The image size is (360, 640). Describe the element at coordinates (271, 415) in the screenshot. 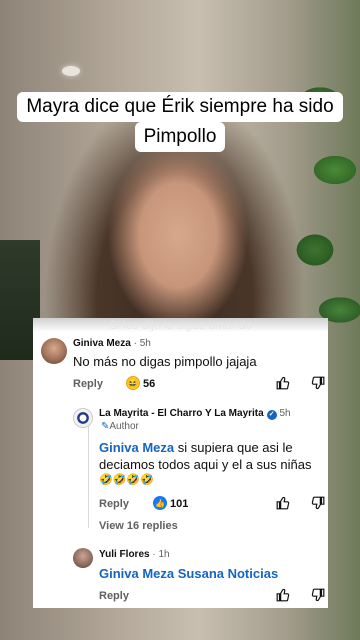

I see `verified-badge-icon: ✓` at that location.